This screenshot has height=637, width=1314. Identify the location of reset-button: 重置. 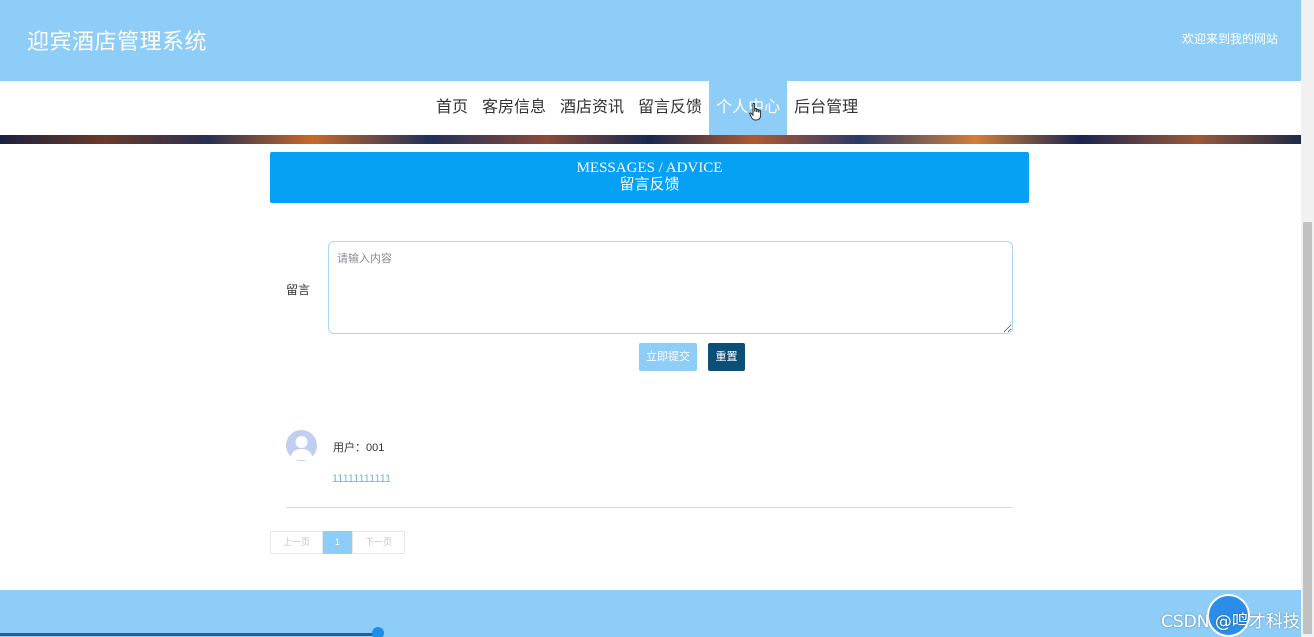
(726, 357).